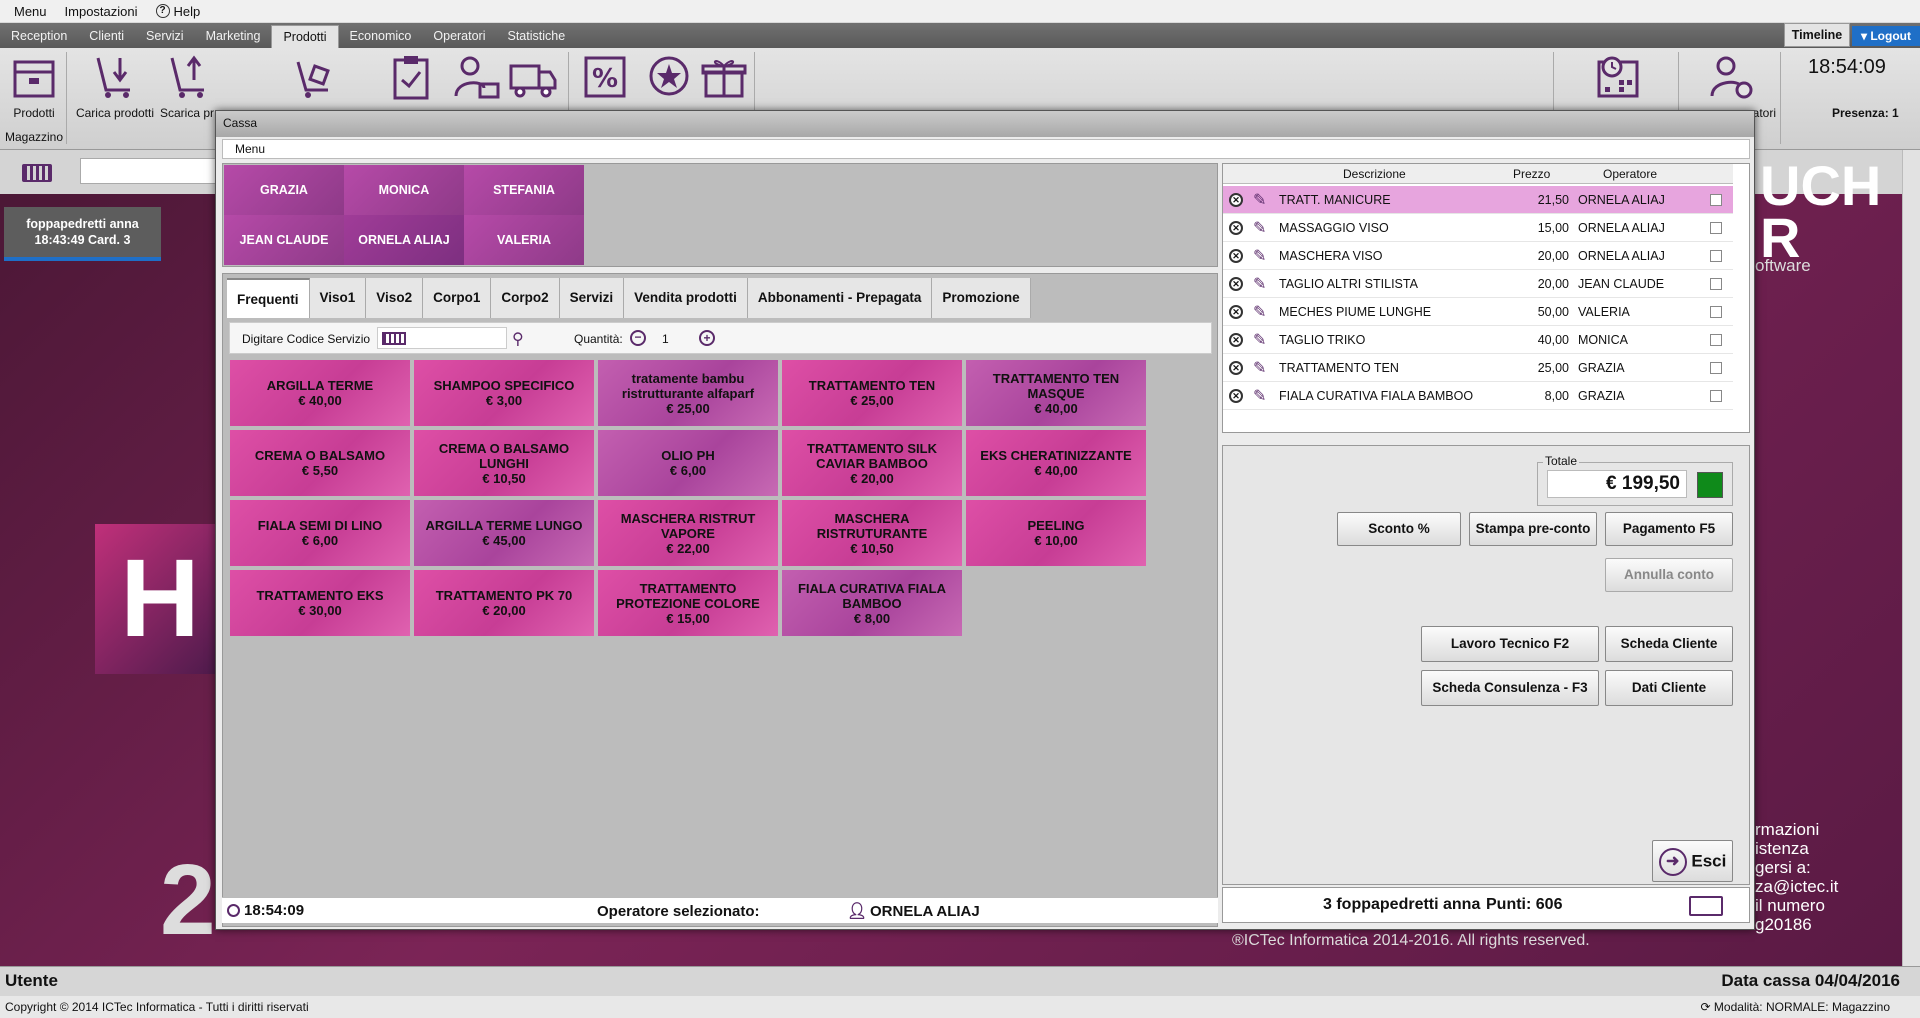 This screenshot has width=1920, height=1018. What do you see at coordinates (1478, 256) in the screenshot?
I see `table-row: ✕ ✎ MASCHERA VISO 20,00 ORNELA ALIAJ` at bounding box center [1478, 256].